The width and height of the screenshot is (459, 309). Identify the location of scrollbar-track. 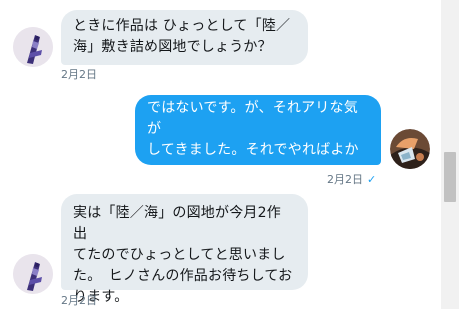
(450, 154).